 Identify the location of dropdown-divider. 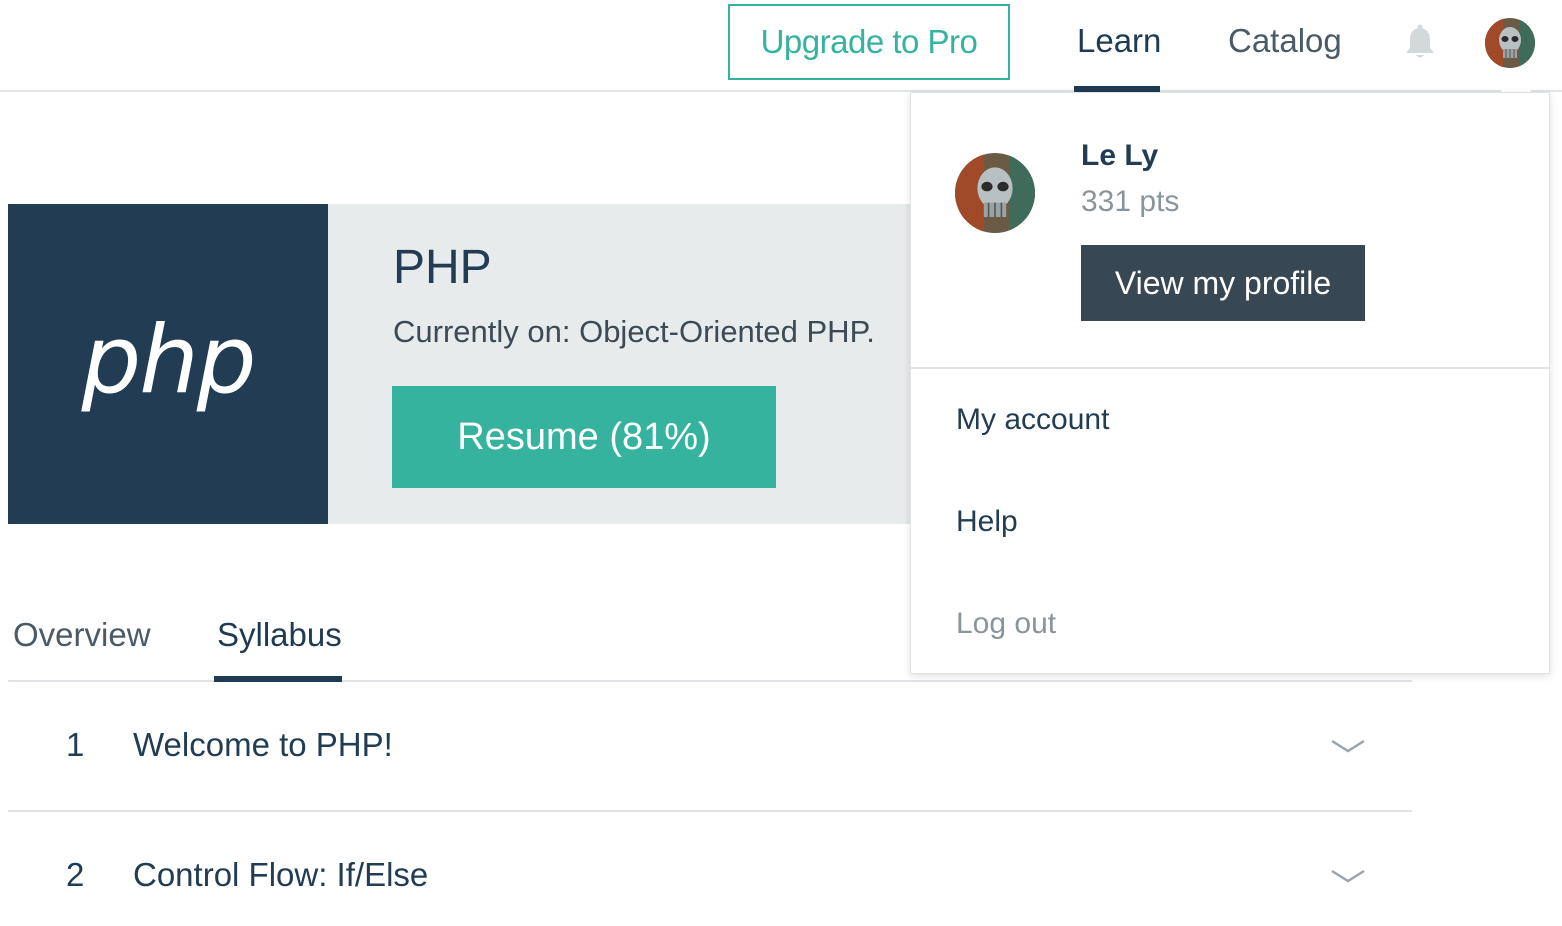
(1230, 368).